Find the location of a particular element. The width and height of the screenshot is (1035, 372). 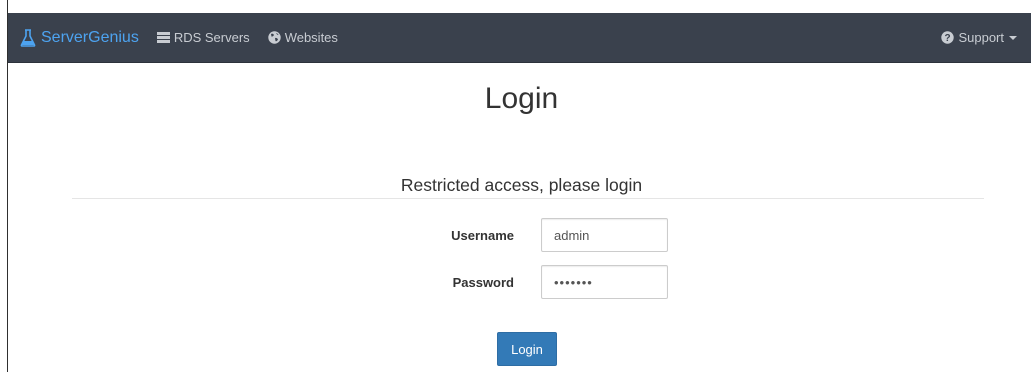

support-label: Support is located at coordinates (981, 37).